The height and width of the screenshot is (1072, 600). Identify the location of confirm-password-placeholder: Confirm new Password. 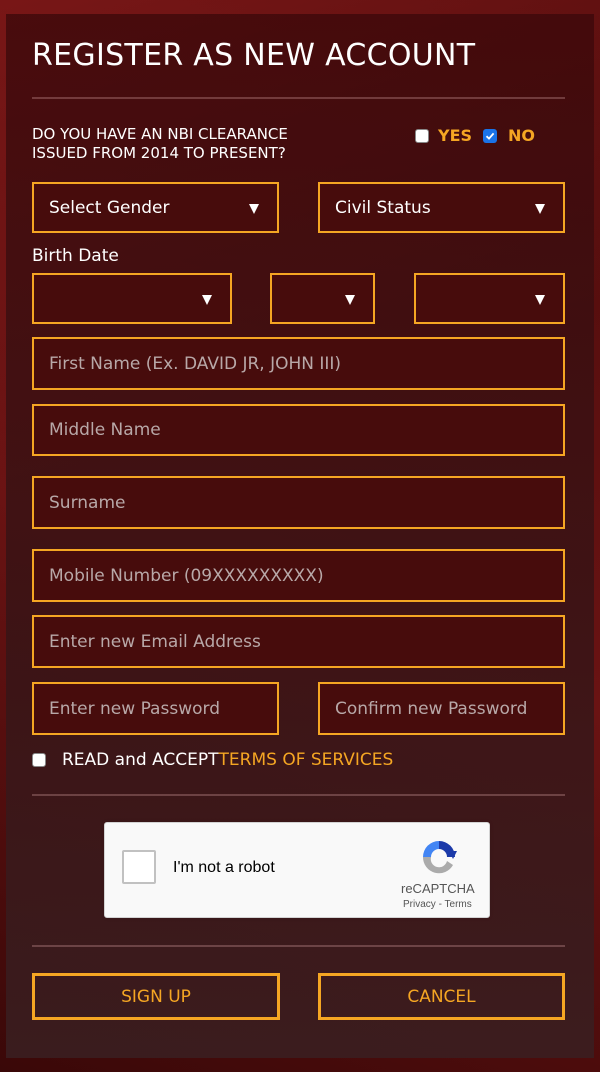
(431, 708).